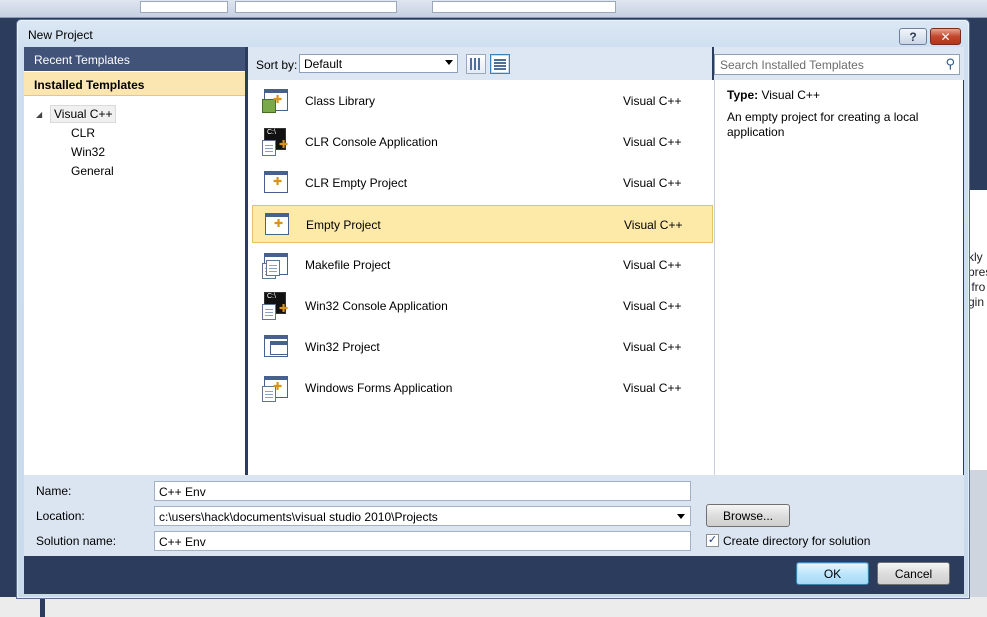  What do you see at coordinates (356, 183) in the screenshot?
I see `template-name: CLR Empty Project` at bounding box center [356, 183].